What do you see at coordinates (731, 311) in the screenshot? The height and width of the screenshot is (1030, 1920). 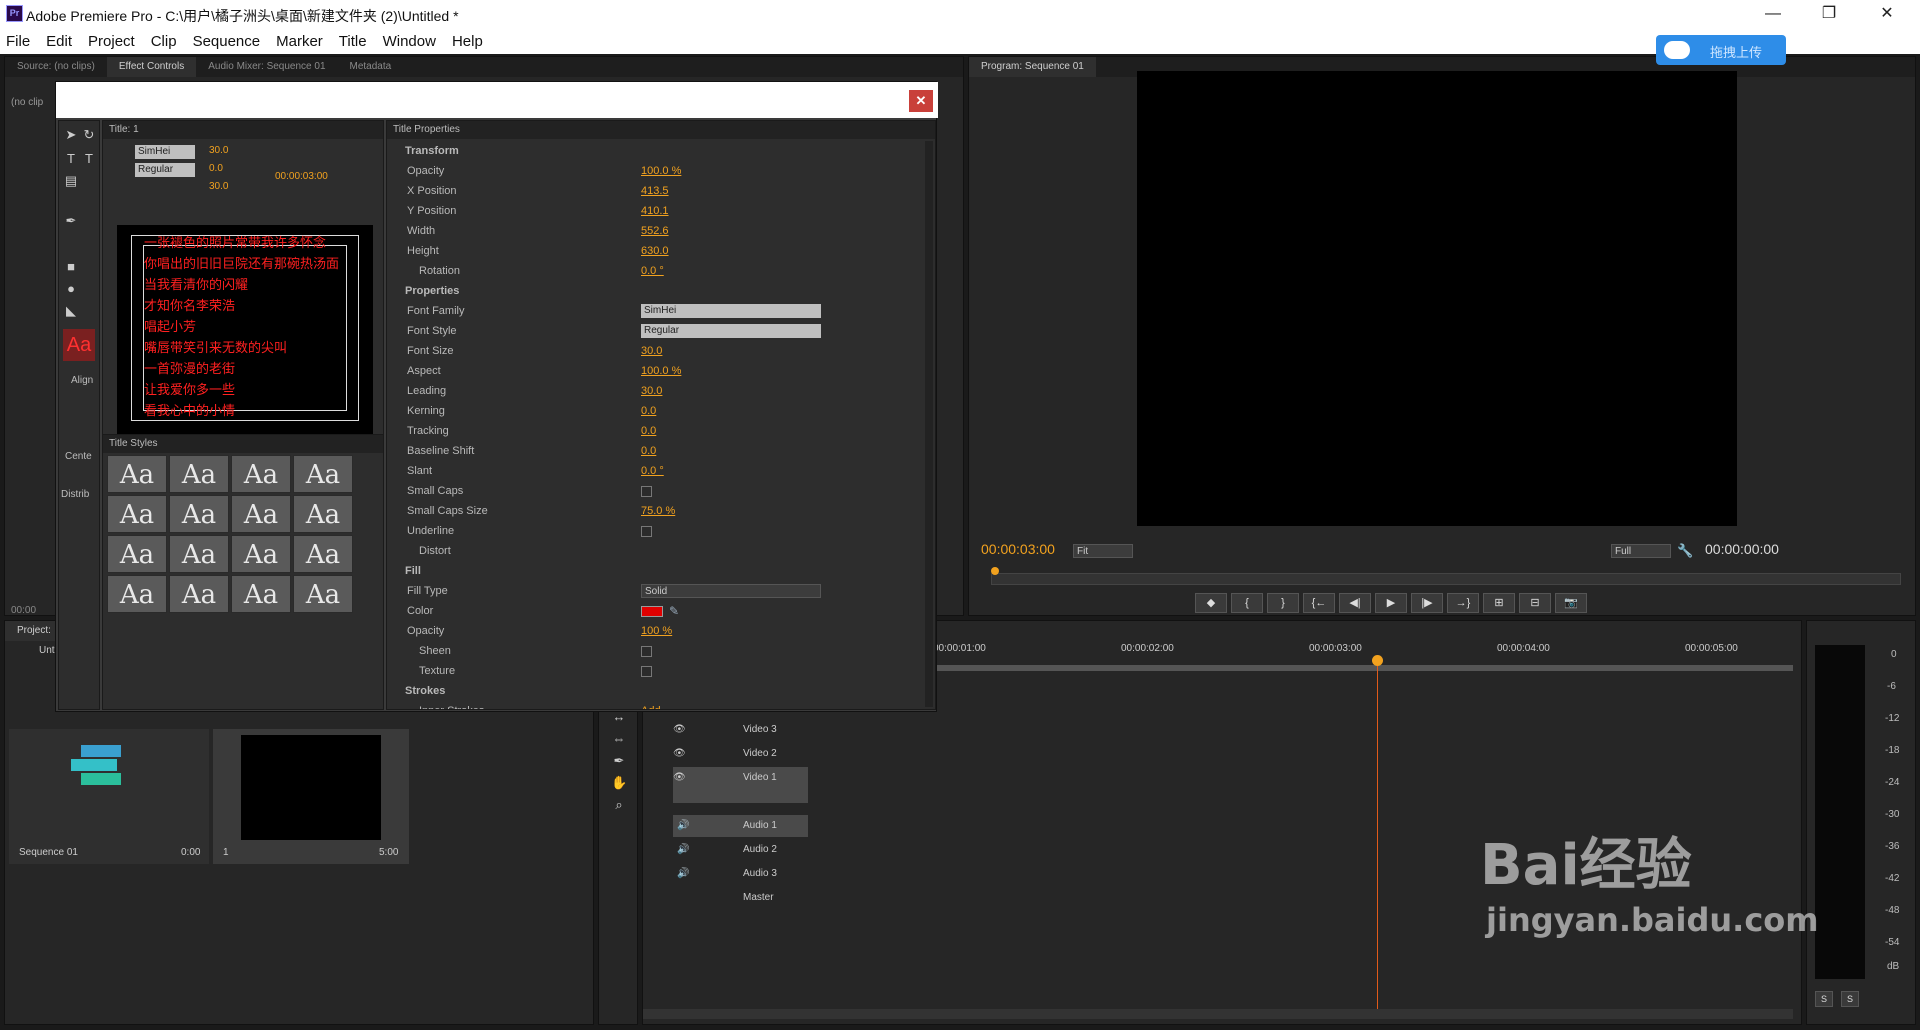 I see `property-select: SimHei` at bounding box center [731, 311].